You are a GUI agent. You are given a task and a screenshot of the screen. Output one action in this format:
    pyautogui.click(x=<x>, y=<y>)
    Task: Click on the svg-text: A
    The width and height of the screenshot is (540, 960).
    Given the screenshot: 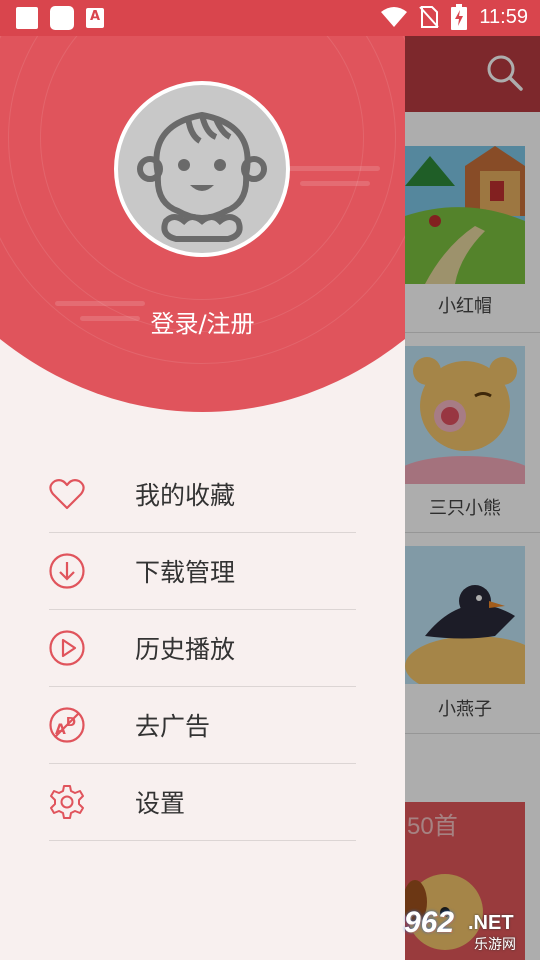 What is the action you would take?
    pyautogui.click(x=60, y=730)
    